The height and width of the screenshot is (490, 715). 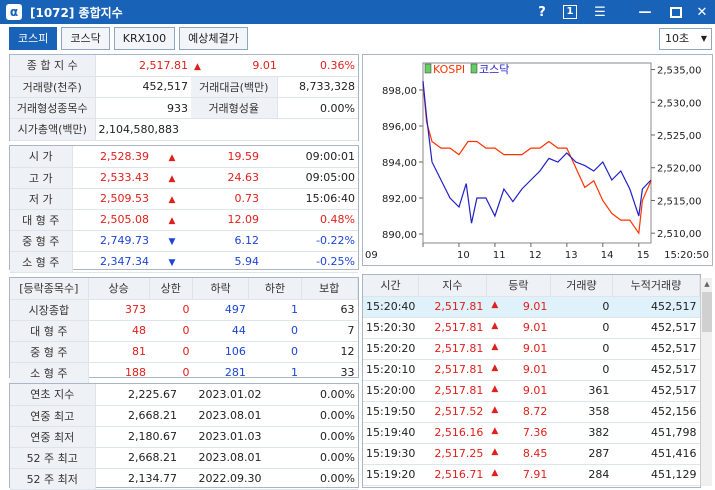 What do you see at coordinates (656, 475) in the screenshot?
I see `tick-cumulative: 451,129` at bounding box center [656, 475].